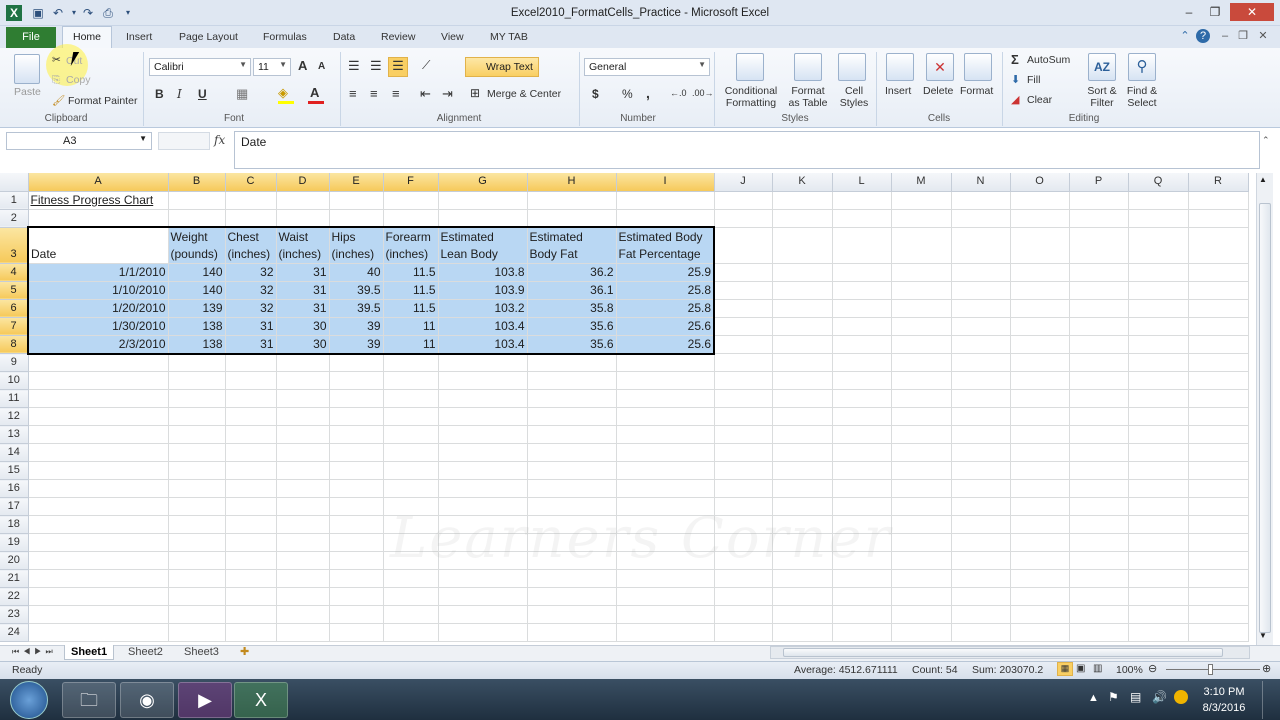 This screenshot has width=1280, height=720. Describe the element at coordinates (396, 93) in the screenshot. I see `align-right-icon: ≡` at that location.